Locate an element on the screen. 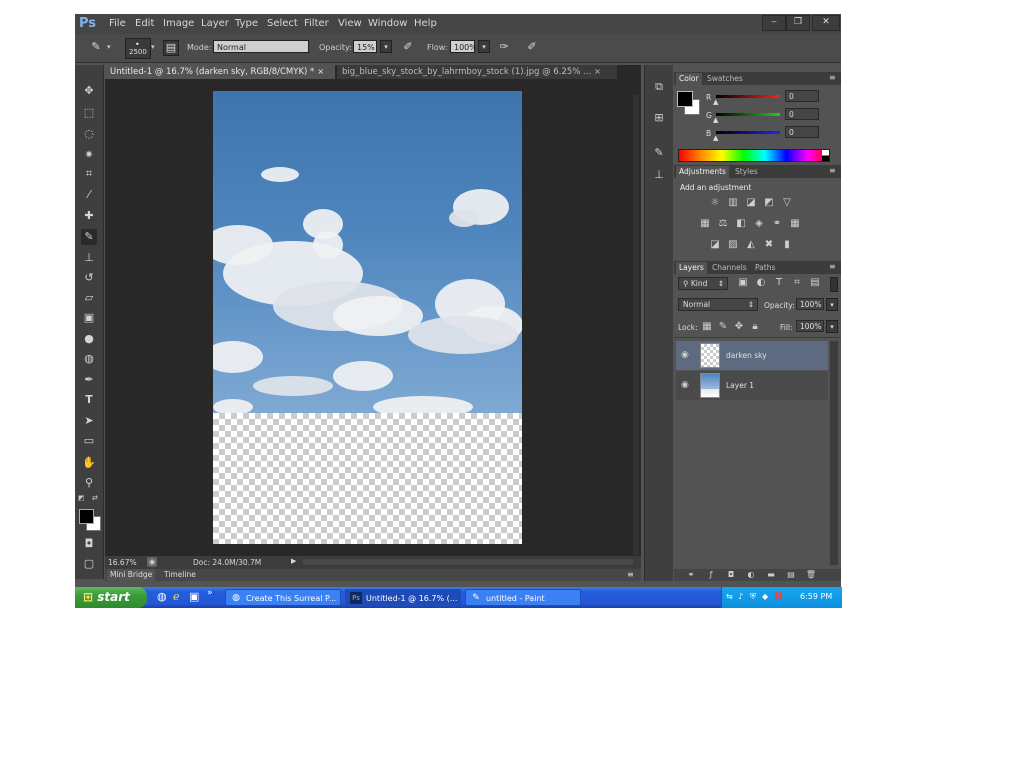 Image resolution: width=1024 pixels, height=768 pixels. filter-adjustment-icon: ◐ is located at coordinates (761, 283).